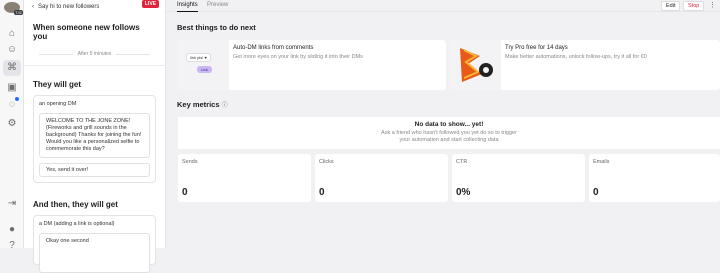 This screenshot has height=273, width=720. What do you see at coordinates (654, 178) in the screenshot?
I see `metric-emails: Emails 0` at bounding box center [654, 178].